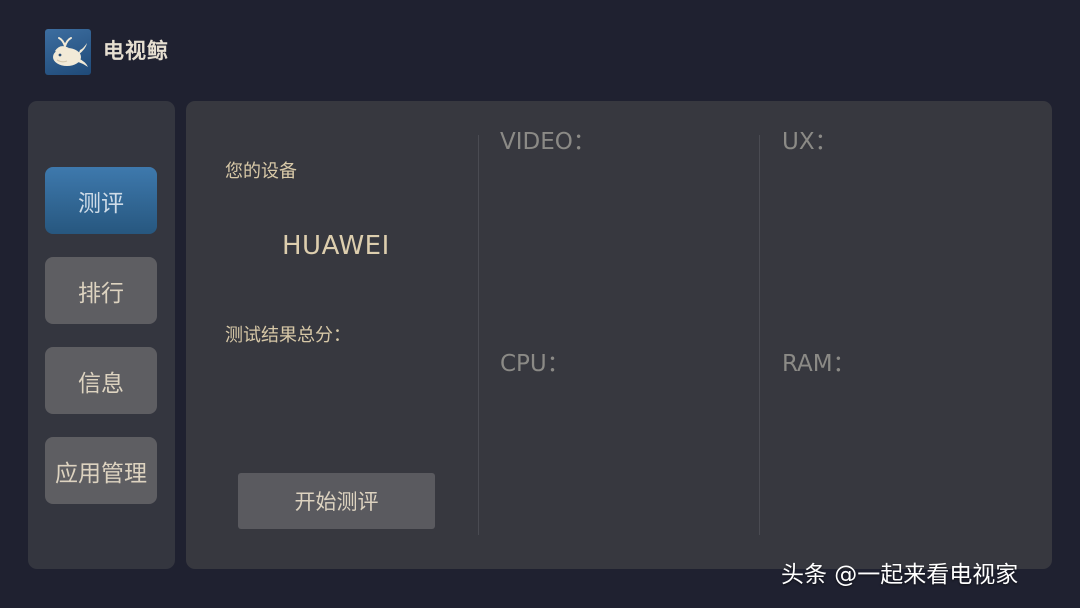 The width and height of the screenshot is (1080, 608). I want to click on whale-logo-icon, so click(70, 52).